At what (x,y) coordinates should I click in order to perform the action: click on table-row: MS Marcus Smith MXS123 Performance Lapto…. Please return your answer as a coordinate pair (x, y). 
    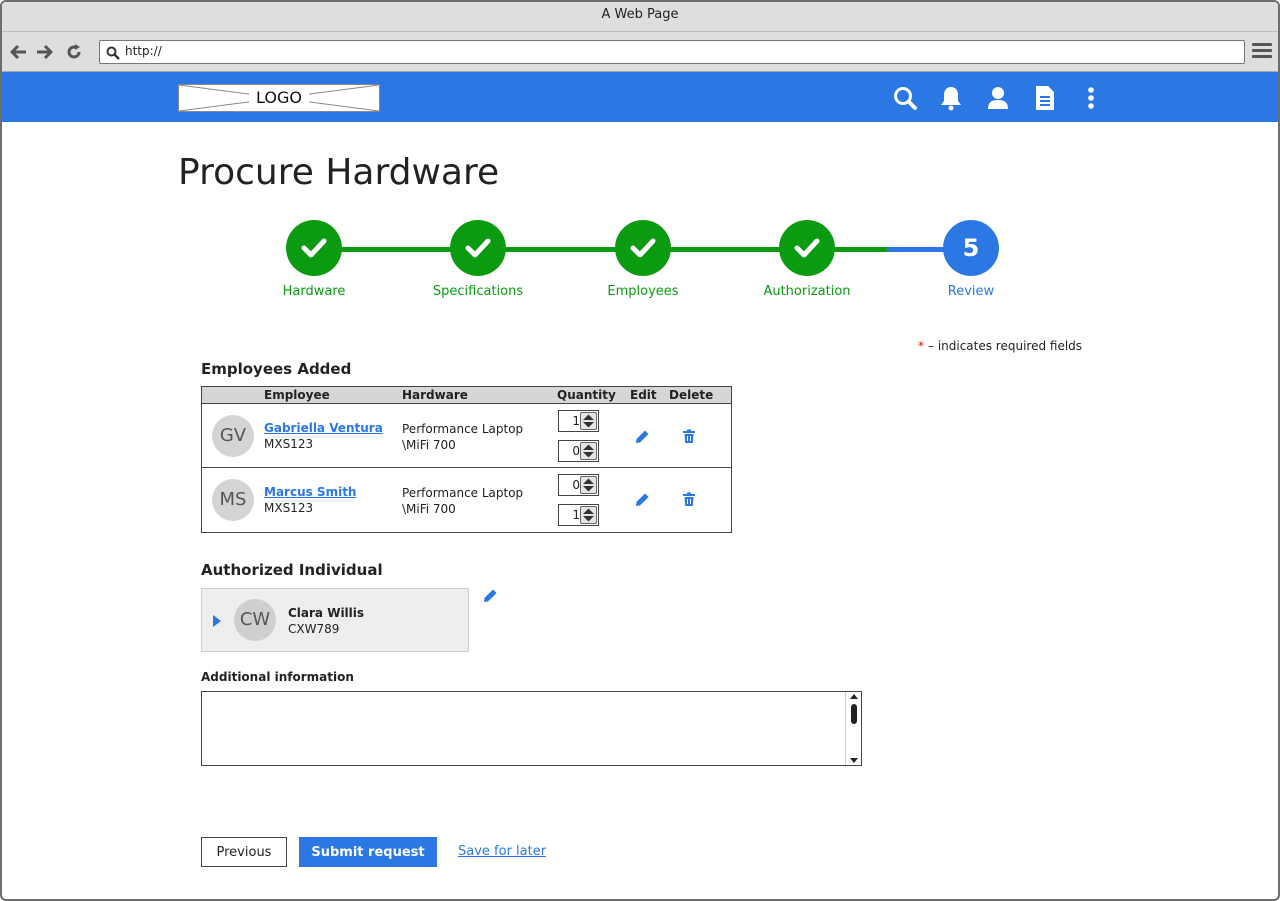
    Looking at the image, I should click on (466, 500).